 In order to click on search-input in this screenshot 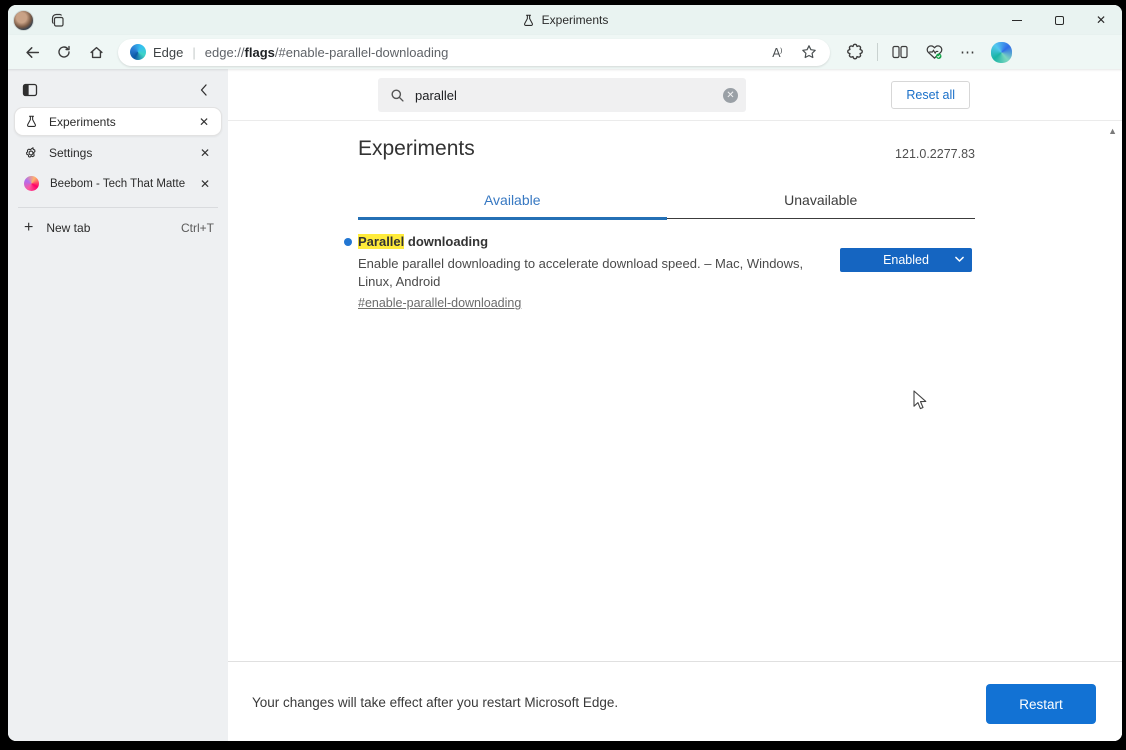, I will do `click(569, 95)`.